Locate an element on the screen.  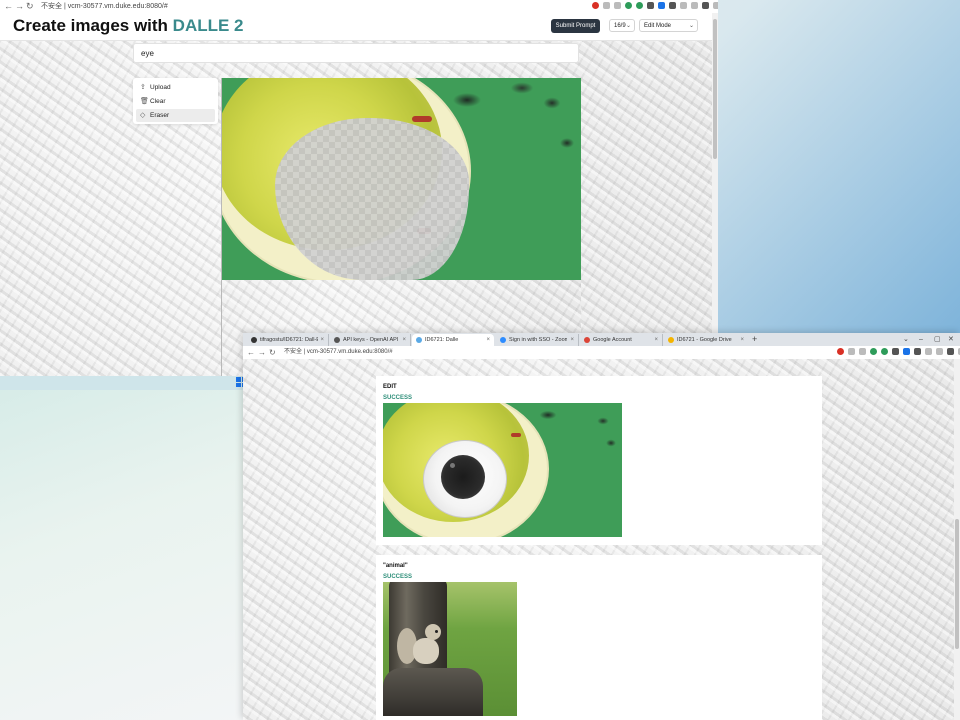
tab-zoom: Sign in with SSO - Zoom × is located at coordinates (537, 340).